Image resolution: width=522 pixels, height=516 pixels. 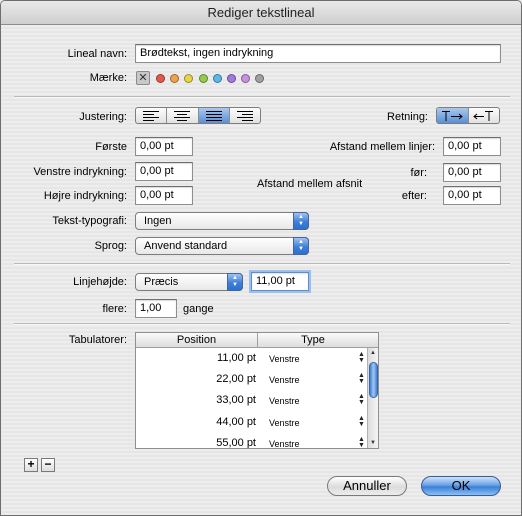 I want to click on left-indent-field: 0,00 pt, so click(x=164, y=171).